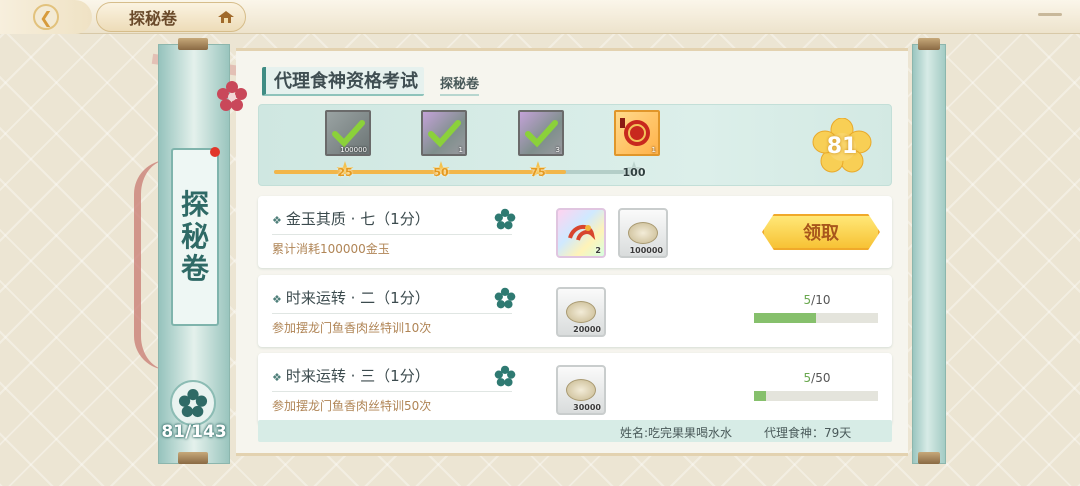 The image size is (1080, 486). I want to click on notification-dot, so click(215, 152).